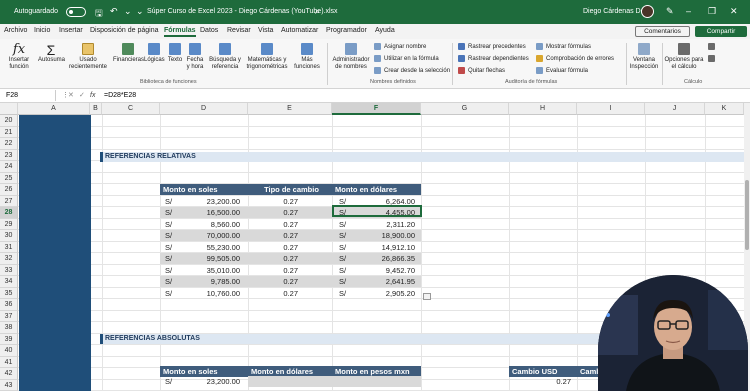 The image size is (750, 391). What do you see at coordinates (688, 11) in the screenshot?
I see `minimize-icon: –` at bounding box center [688, 11].